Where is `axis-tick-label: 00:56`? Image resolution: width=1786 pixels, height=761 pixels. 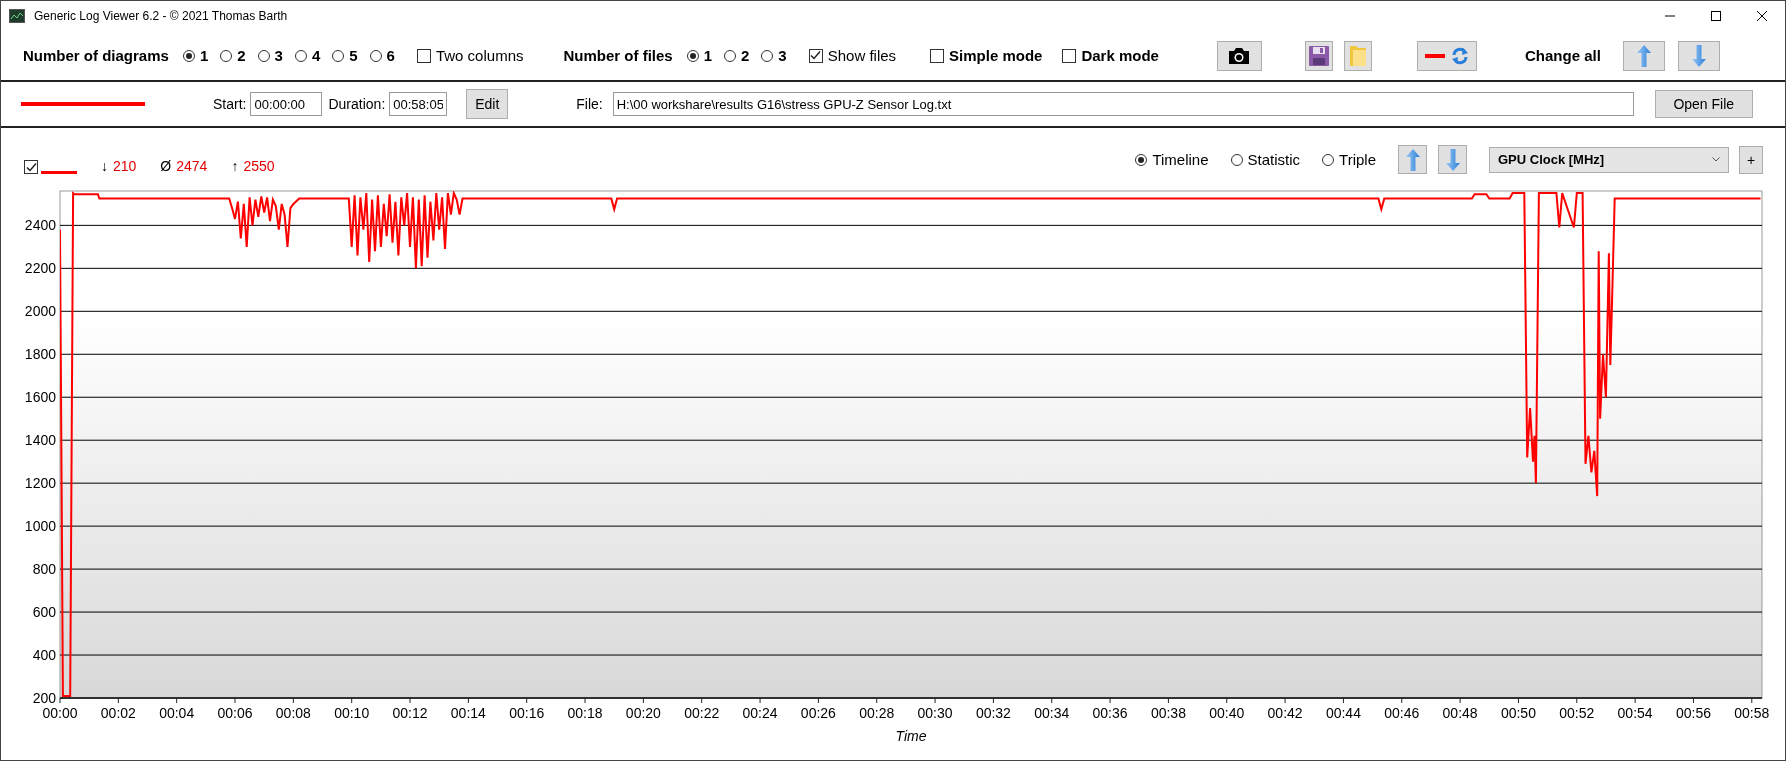 axis-tick-label: 00:56 is located at coordinates (1693, 713).